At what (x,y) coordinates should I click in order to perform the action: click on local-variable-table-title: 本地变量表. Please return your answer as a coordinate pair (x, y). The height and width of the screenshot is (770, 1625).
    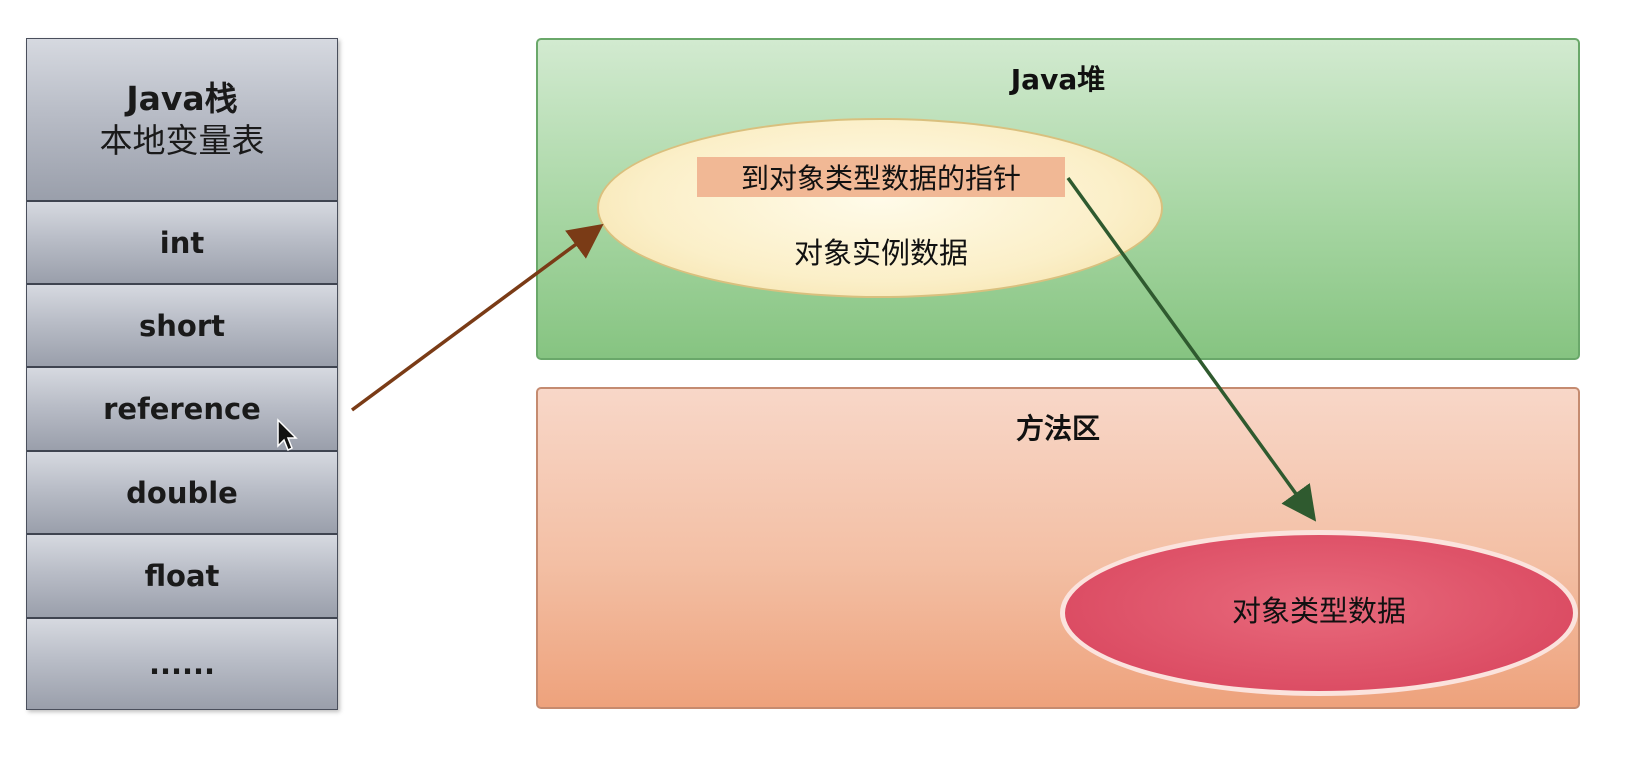
    Looking at the image, I should click on (182, 140).